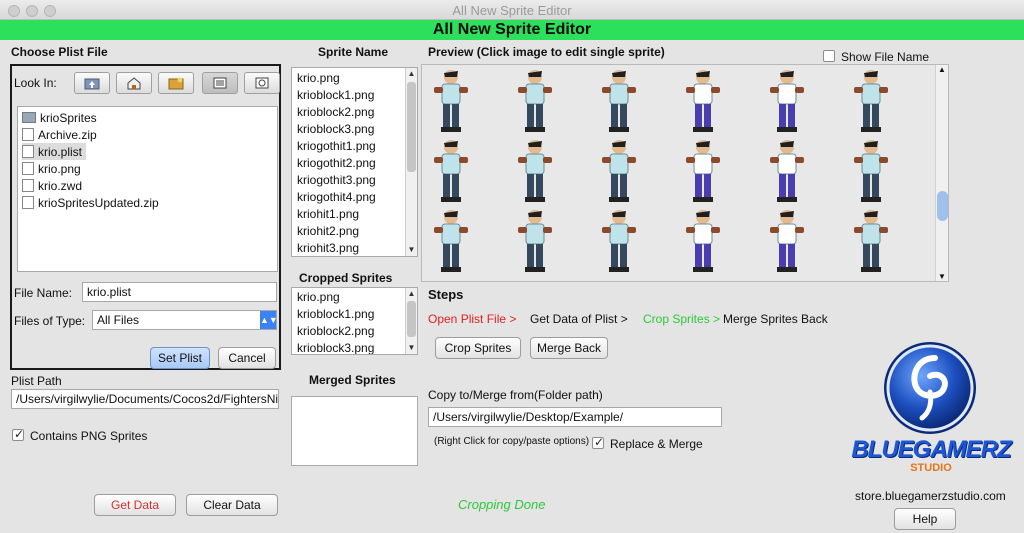 The height and width of the screenshot is (533, 1024). Describe the element at coordinates (59, 117) in the screenshot. I see `file-item: krioSprites` at that location.